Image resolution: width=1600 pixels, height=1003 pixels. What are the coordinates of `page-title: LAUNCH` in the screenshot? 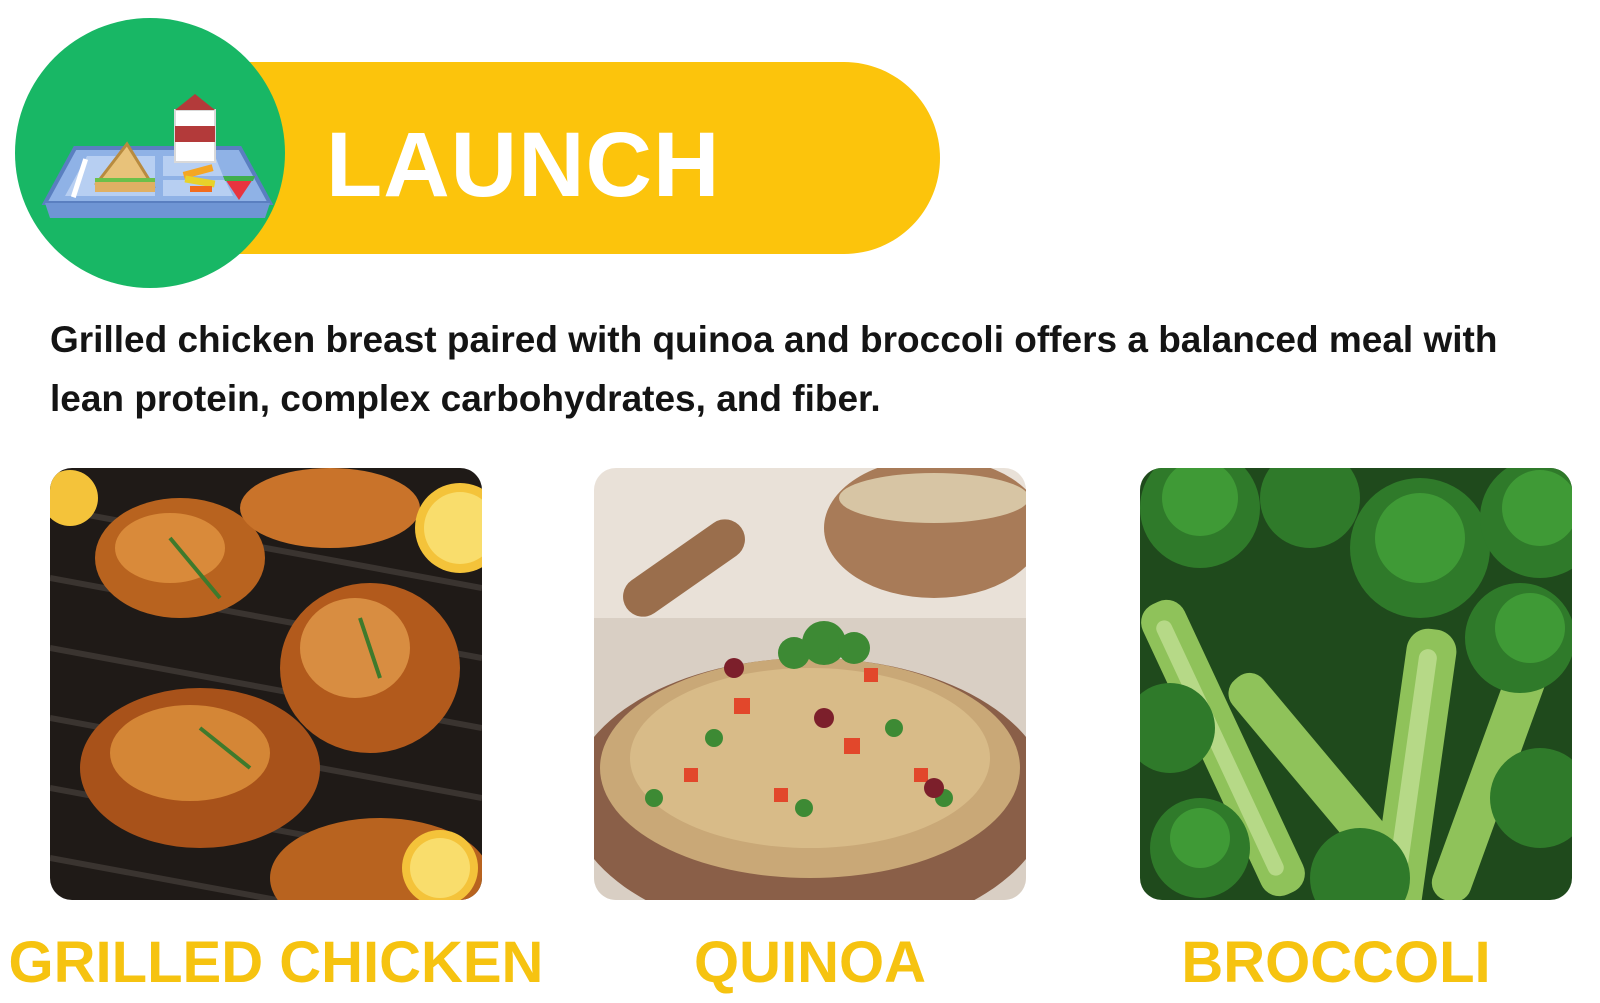 It's located at (523, 165).